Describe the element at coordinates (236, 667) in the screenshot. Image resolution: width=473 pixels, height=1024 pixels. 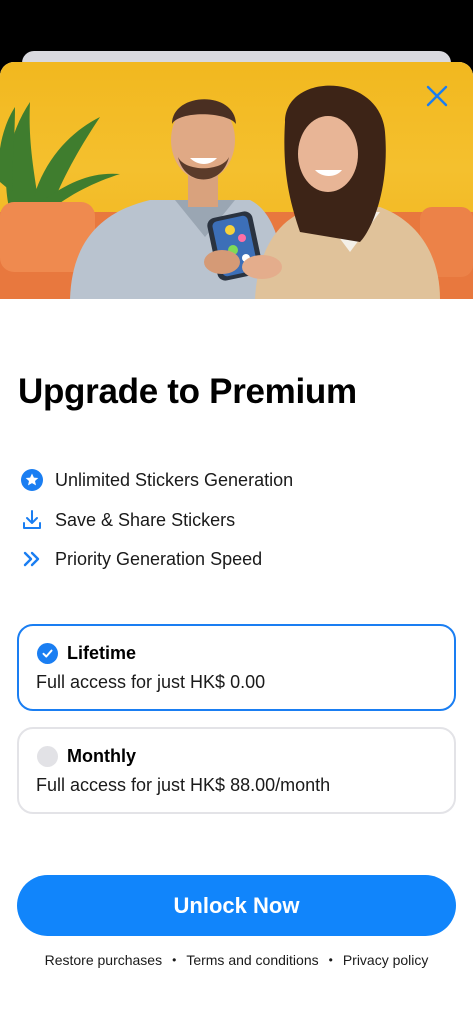
I see `plan-option-lifetime: Lifetime Full access for just HK$ 0.00` at that location.